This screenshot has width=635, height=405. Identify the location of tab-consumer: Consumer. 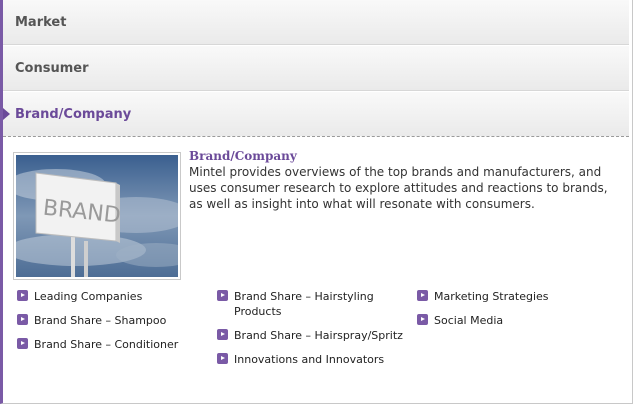
(316, 68).